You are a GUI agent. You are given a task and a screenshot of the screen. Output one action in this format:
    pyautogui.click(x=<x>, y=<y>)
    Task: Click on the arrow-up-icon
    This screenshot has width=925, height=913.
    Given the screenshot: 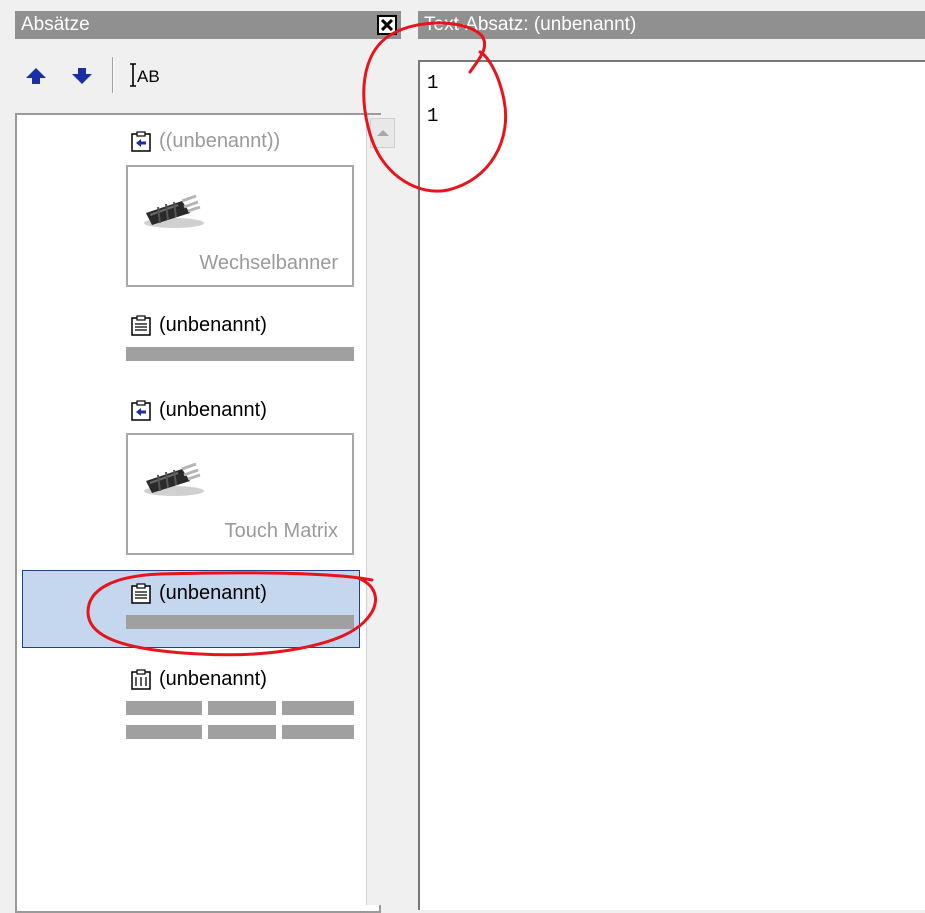 What is the action you would take?
    pyautogui.click(x=36, y=76)
    